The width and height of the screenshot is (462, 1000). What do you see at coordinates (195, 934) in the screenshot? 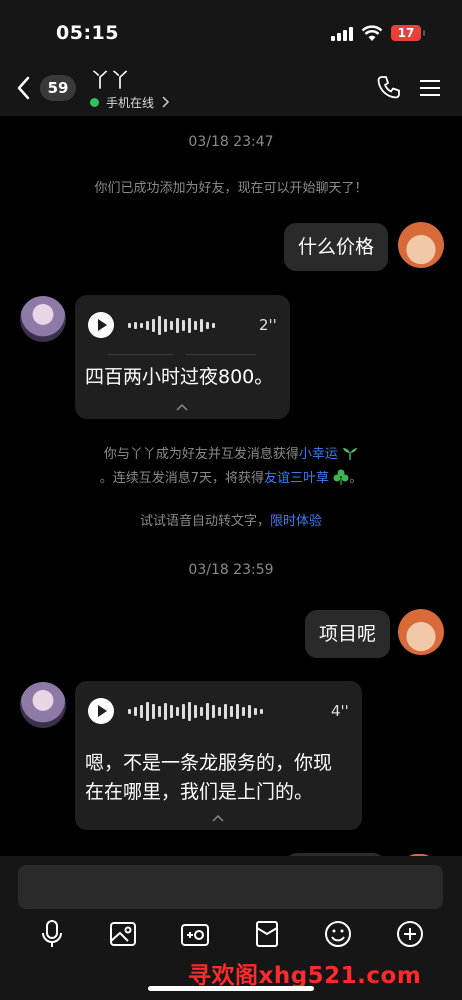
I see `camera-icon` at bounding box center [195, 934].